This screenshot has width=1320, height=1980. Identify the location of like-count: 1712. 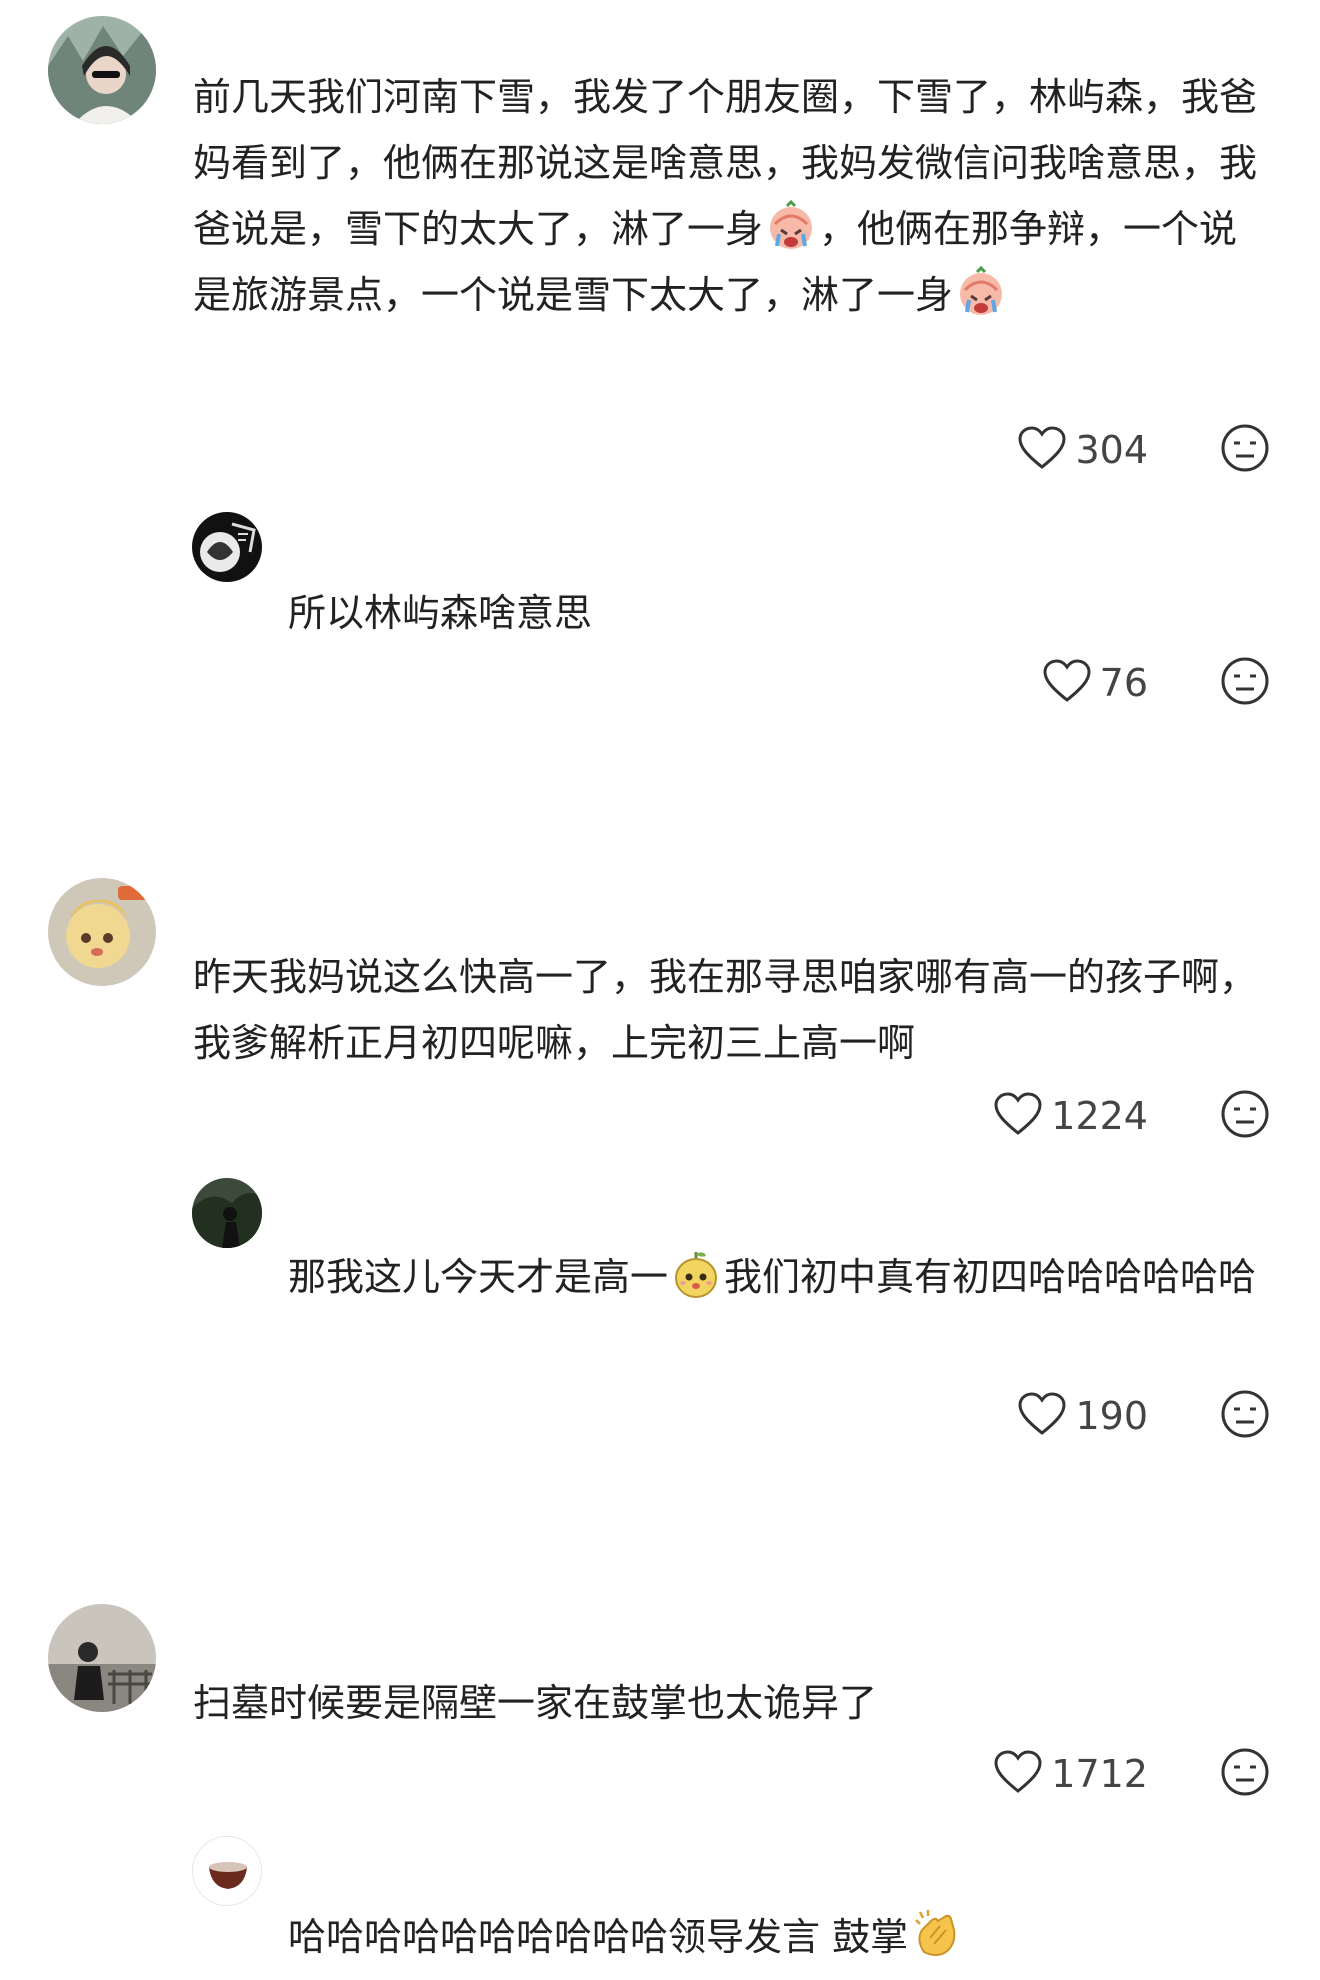
(1099, 1774).